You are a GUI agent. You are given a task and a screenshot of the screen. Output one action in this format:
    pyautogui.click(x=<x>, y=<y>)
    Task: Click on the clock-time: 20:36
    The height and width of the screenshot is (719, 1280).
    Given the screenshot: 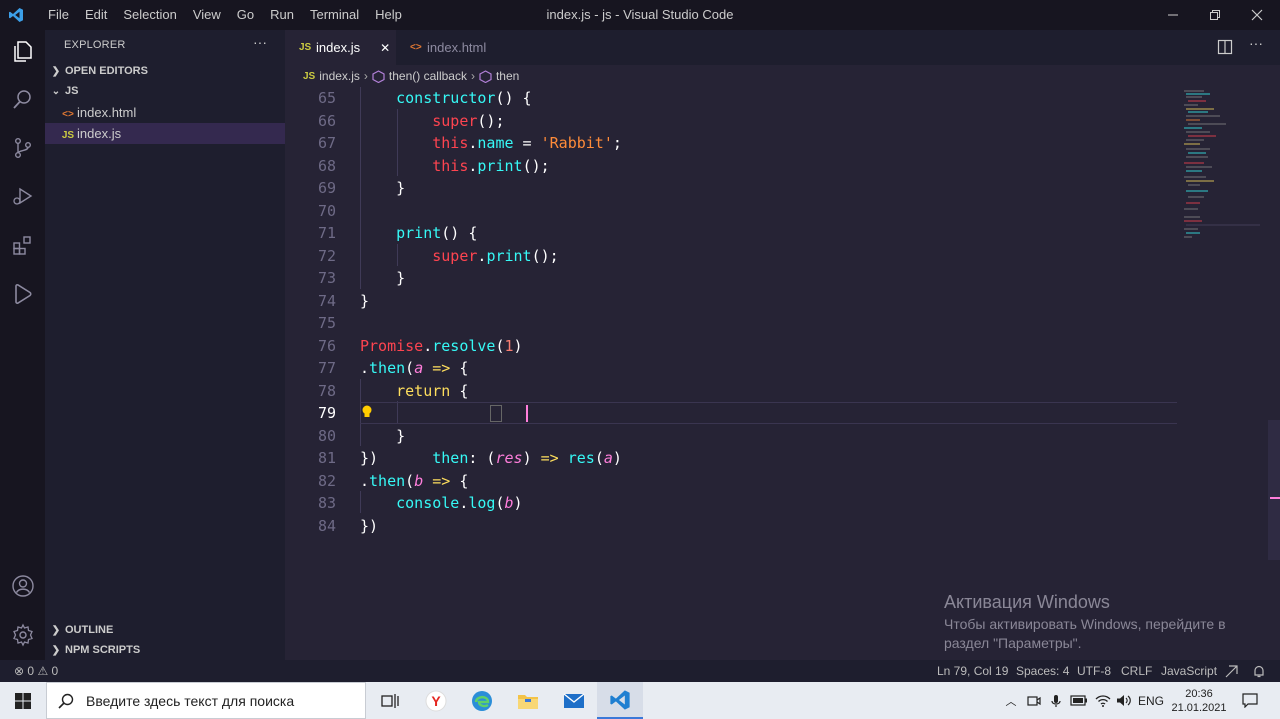 What is the action you would take?
    pyautogui.click(x=1199, y=693)
    